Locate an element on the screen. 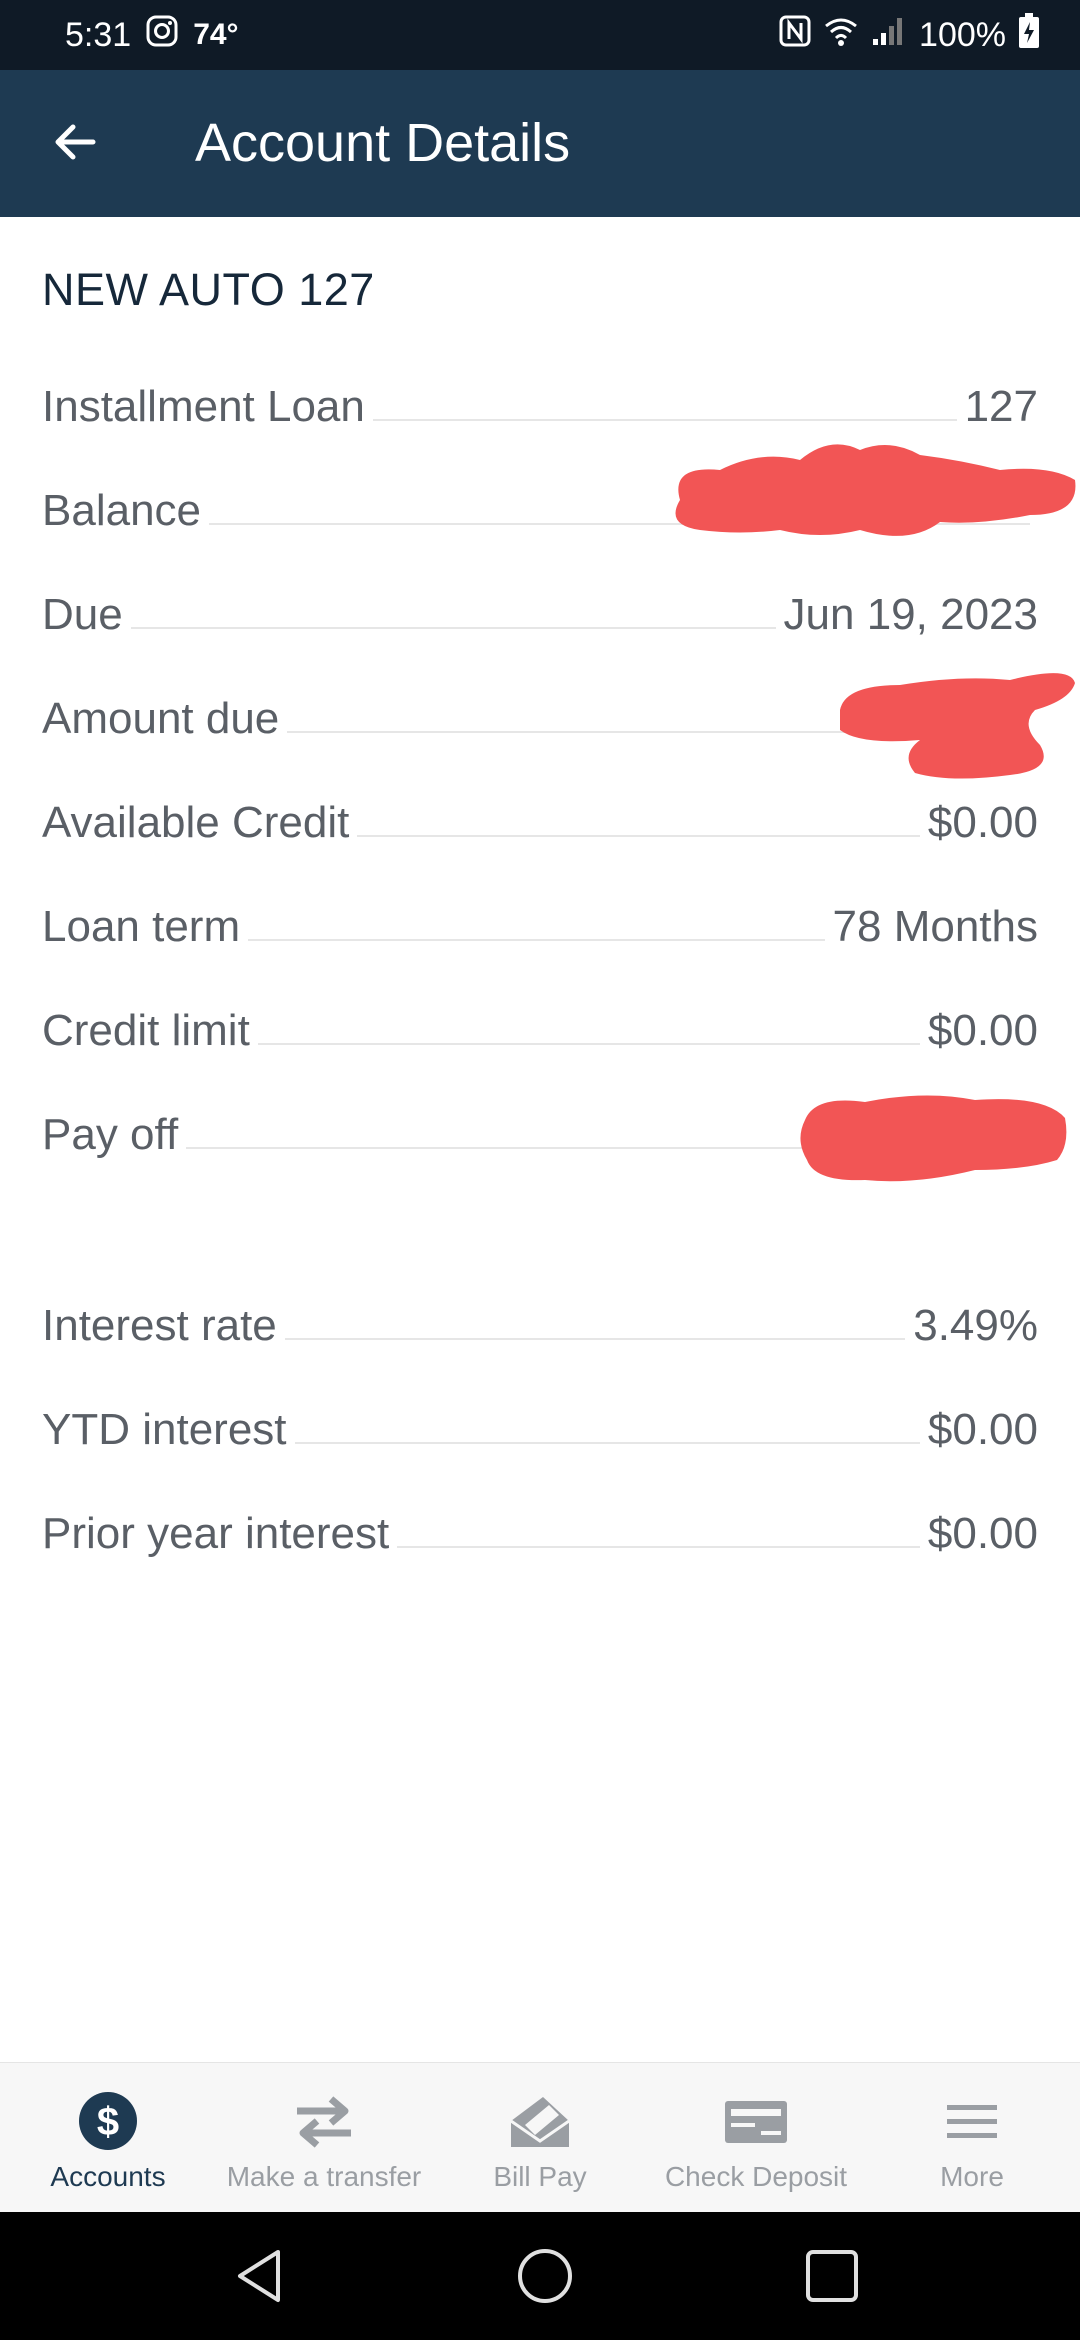  redaction-amount-due is located at coordinates (957, 726).